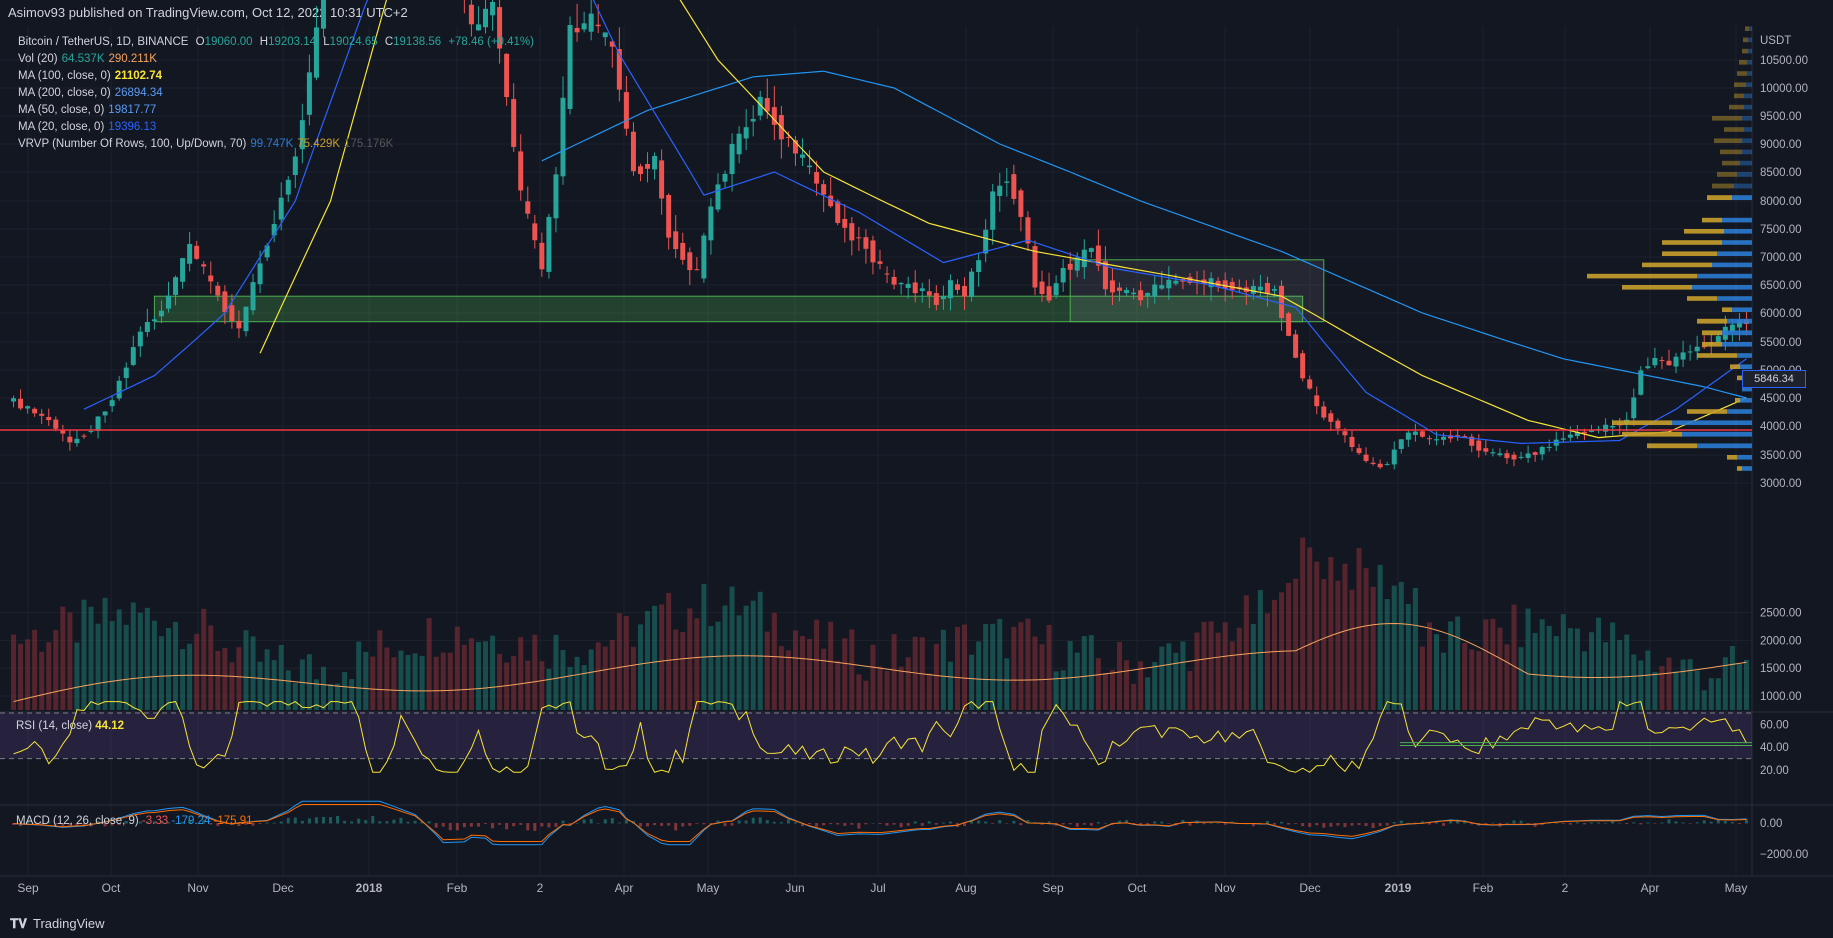 This screenshot has width=1833, height=938. What do you see at coordinates (278, 110) in the screenshot?
I see `legend-ma50-row: MA (50, close, 0) 19817.77` at bounding box center [278, 110].